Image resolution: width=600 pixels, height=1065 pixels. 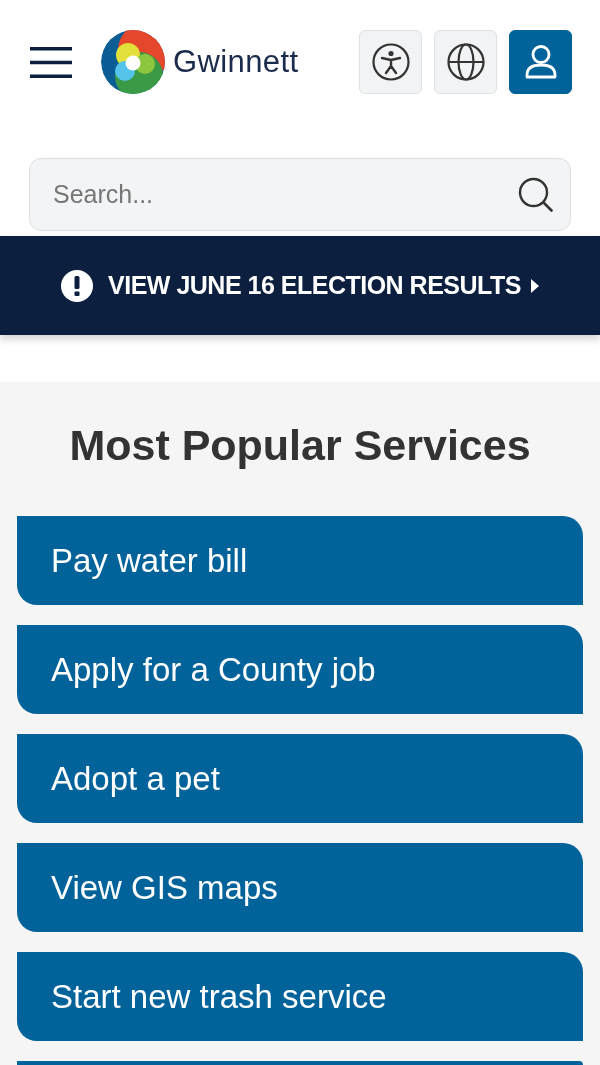 What do you see at coordinates (236, 62) in the screenshot?
I see `logo-text: Gwinnett` at bounding box center [236, 62].